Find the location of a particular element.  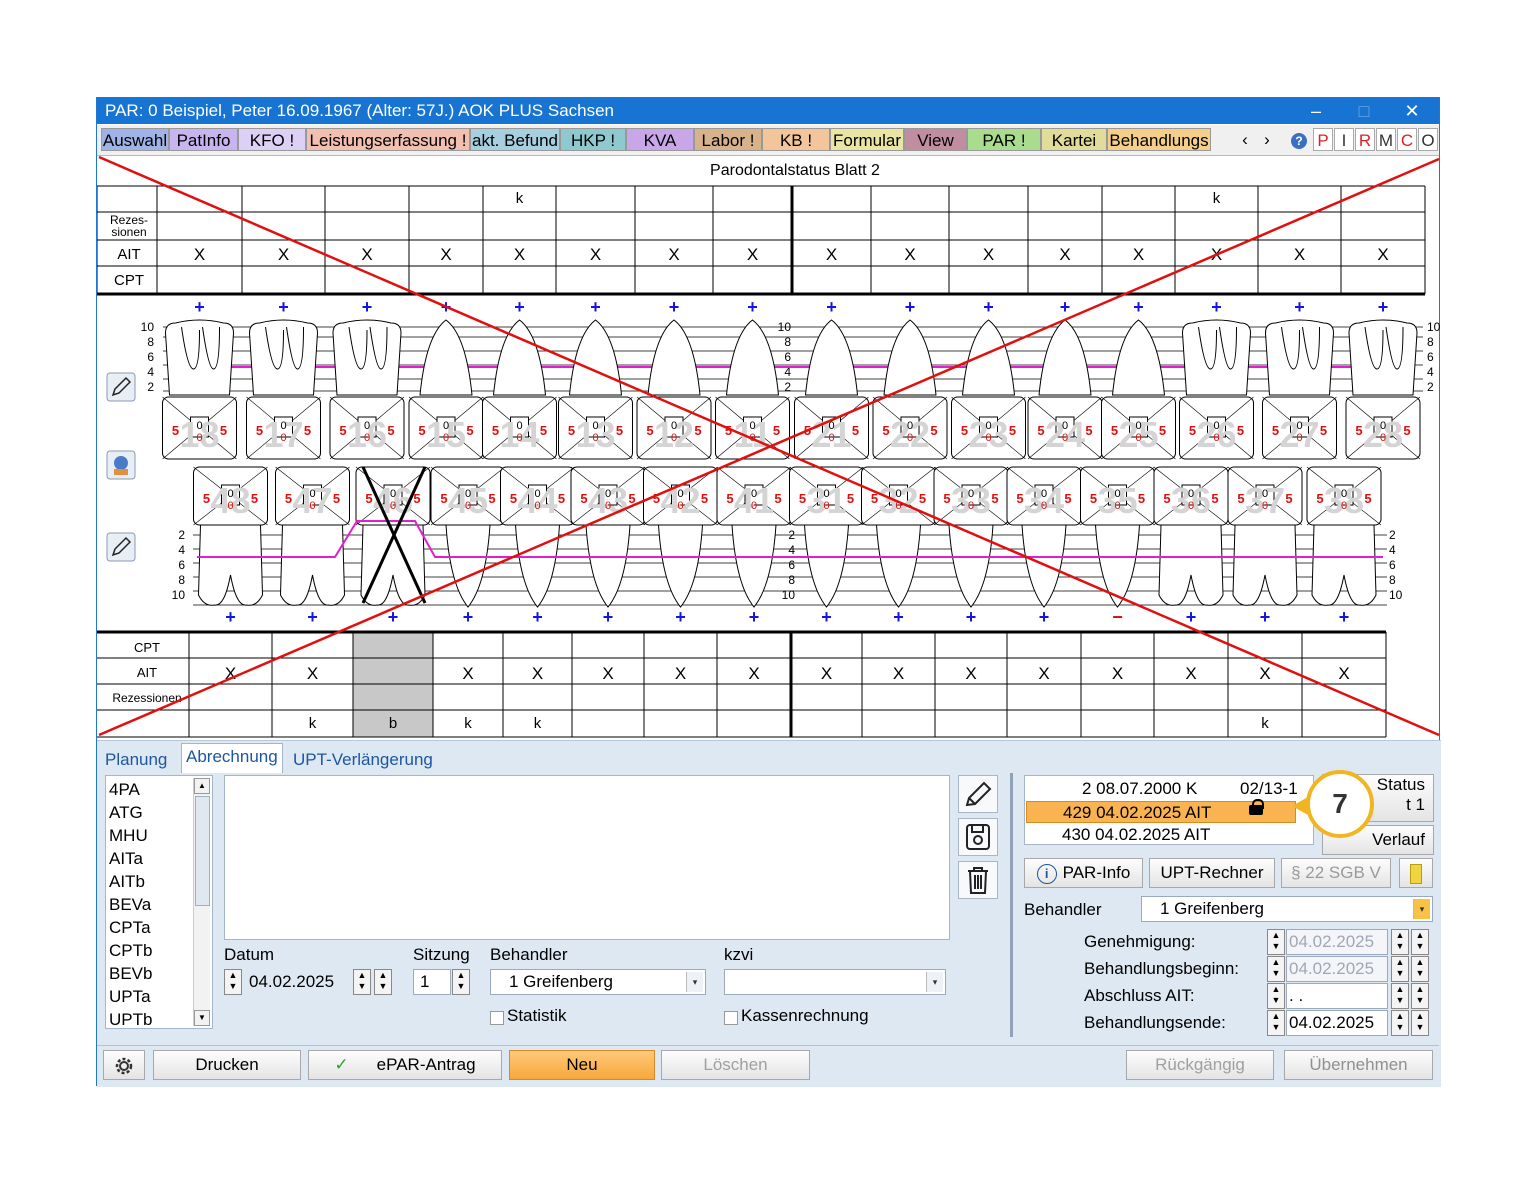

scroll-right-icon: › is located at coordinates (1267, 139).